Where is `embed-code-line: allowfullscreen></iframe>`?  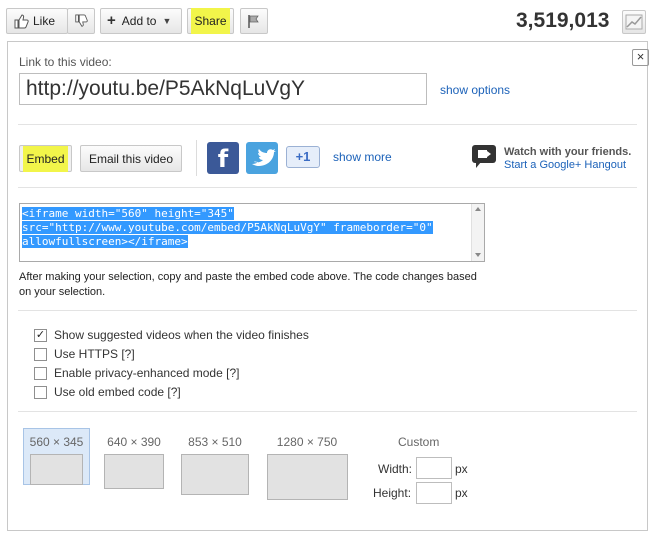
embed-code-line: allowfullscreen></iframe> is located at coordinates (105, 241).